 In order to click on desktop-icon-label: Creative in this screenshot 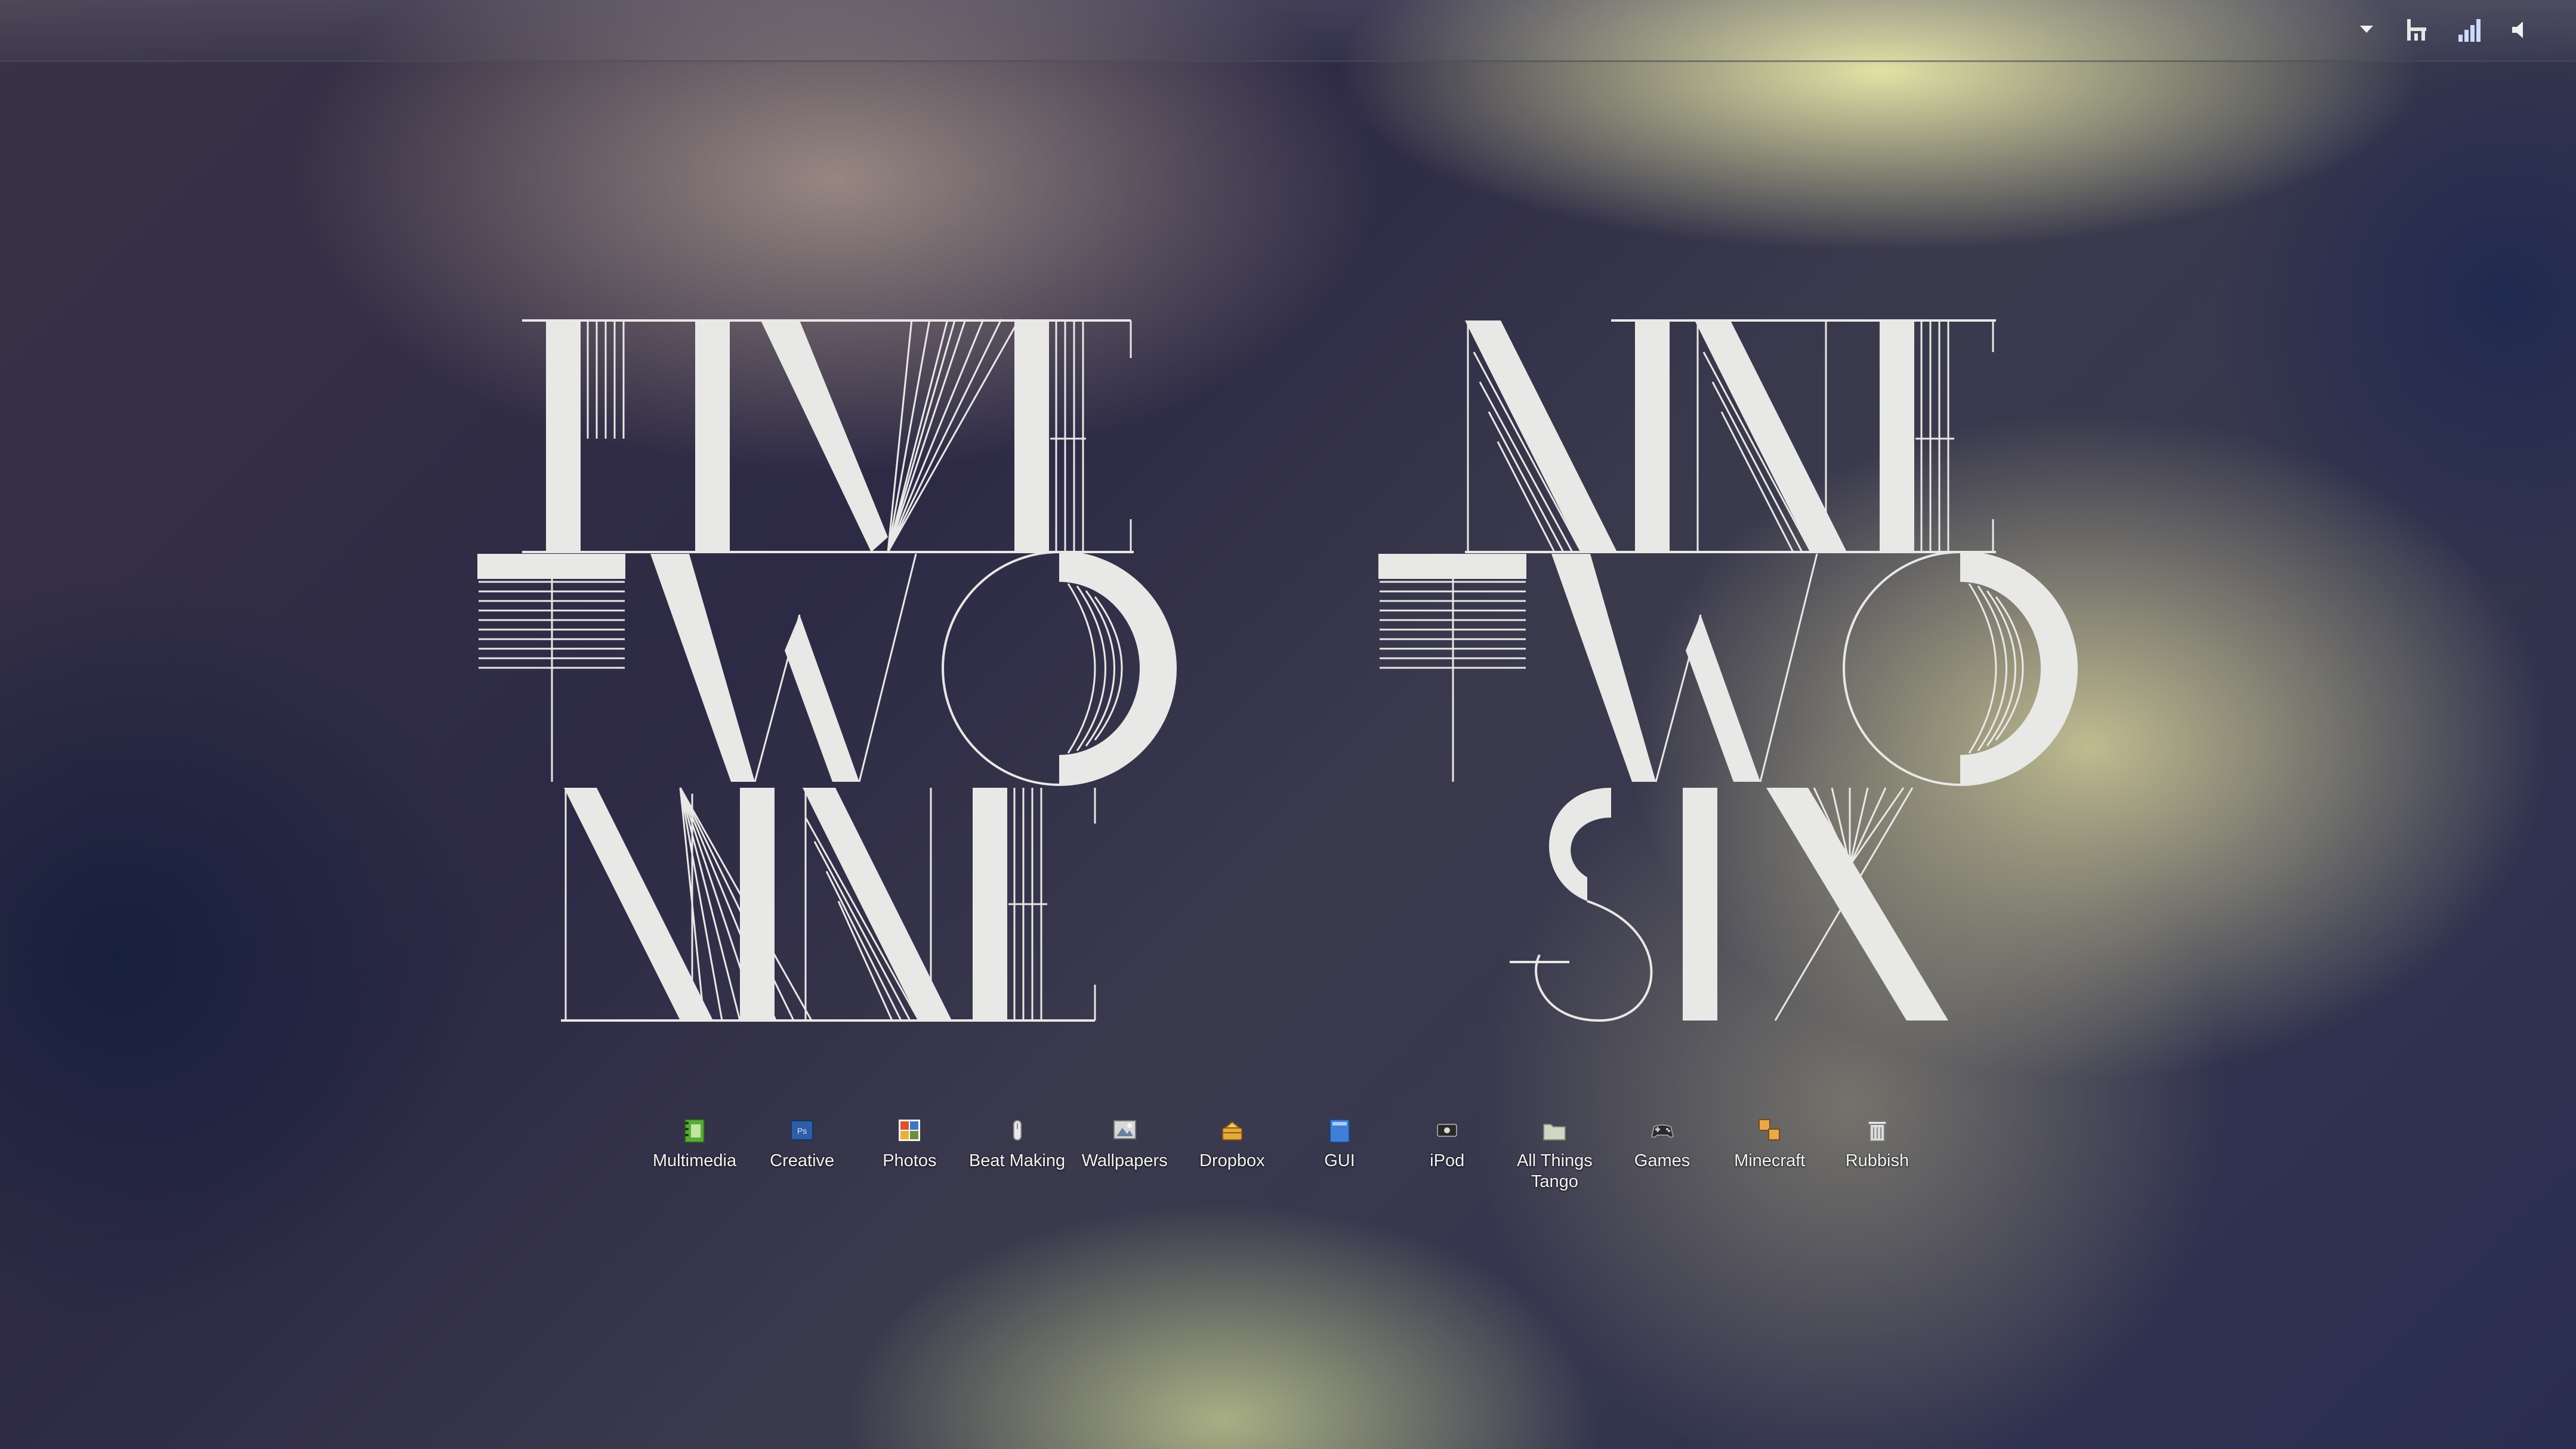, I will do `click(803, 1160)`.